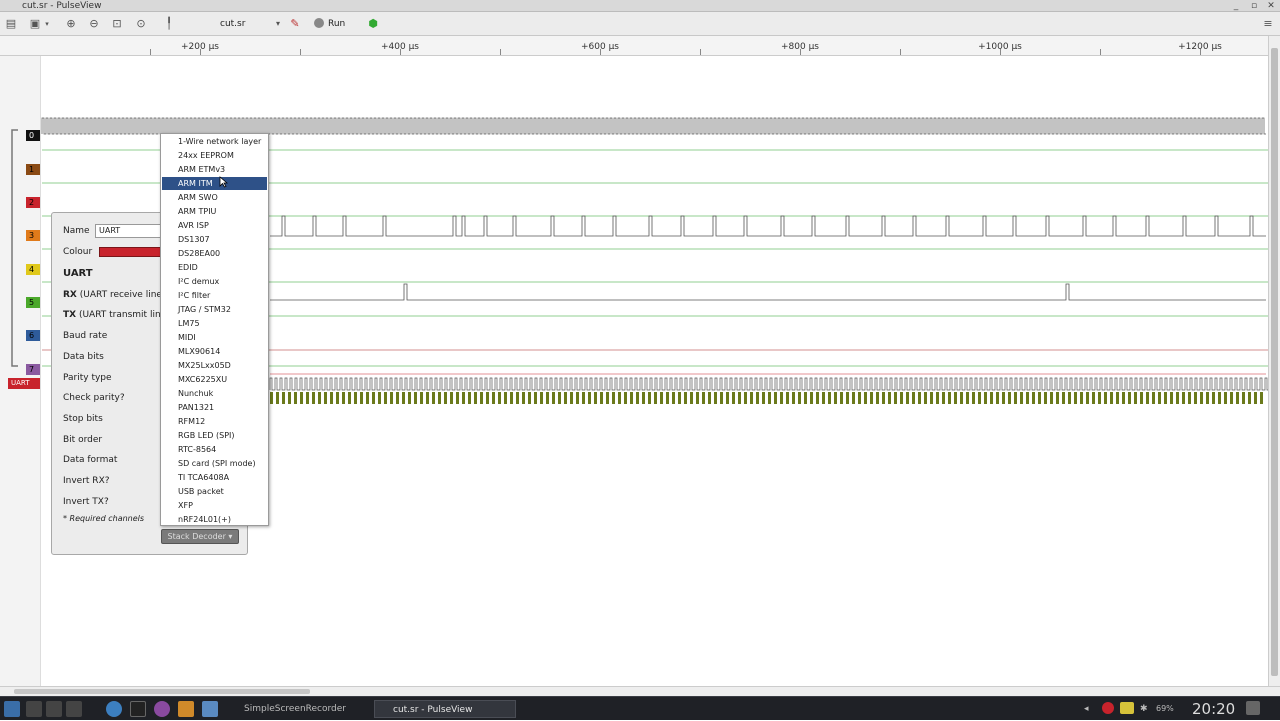  What do you see at coordinates (214, 211) in the screenshot?
I see `decoder-menu-item: ARM TPIU` at bounding box center [214, 211].